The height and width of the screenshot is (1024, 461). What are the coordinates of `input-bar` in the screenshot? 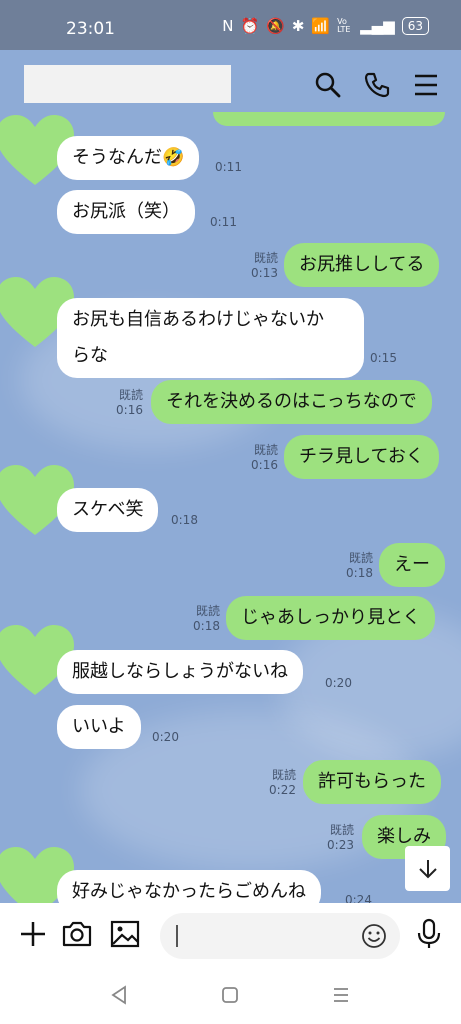 It's located at (230, 936).